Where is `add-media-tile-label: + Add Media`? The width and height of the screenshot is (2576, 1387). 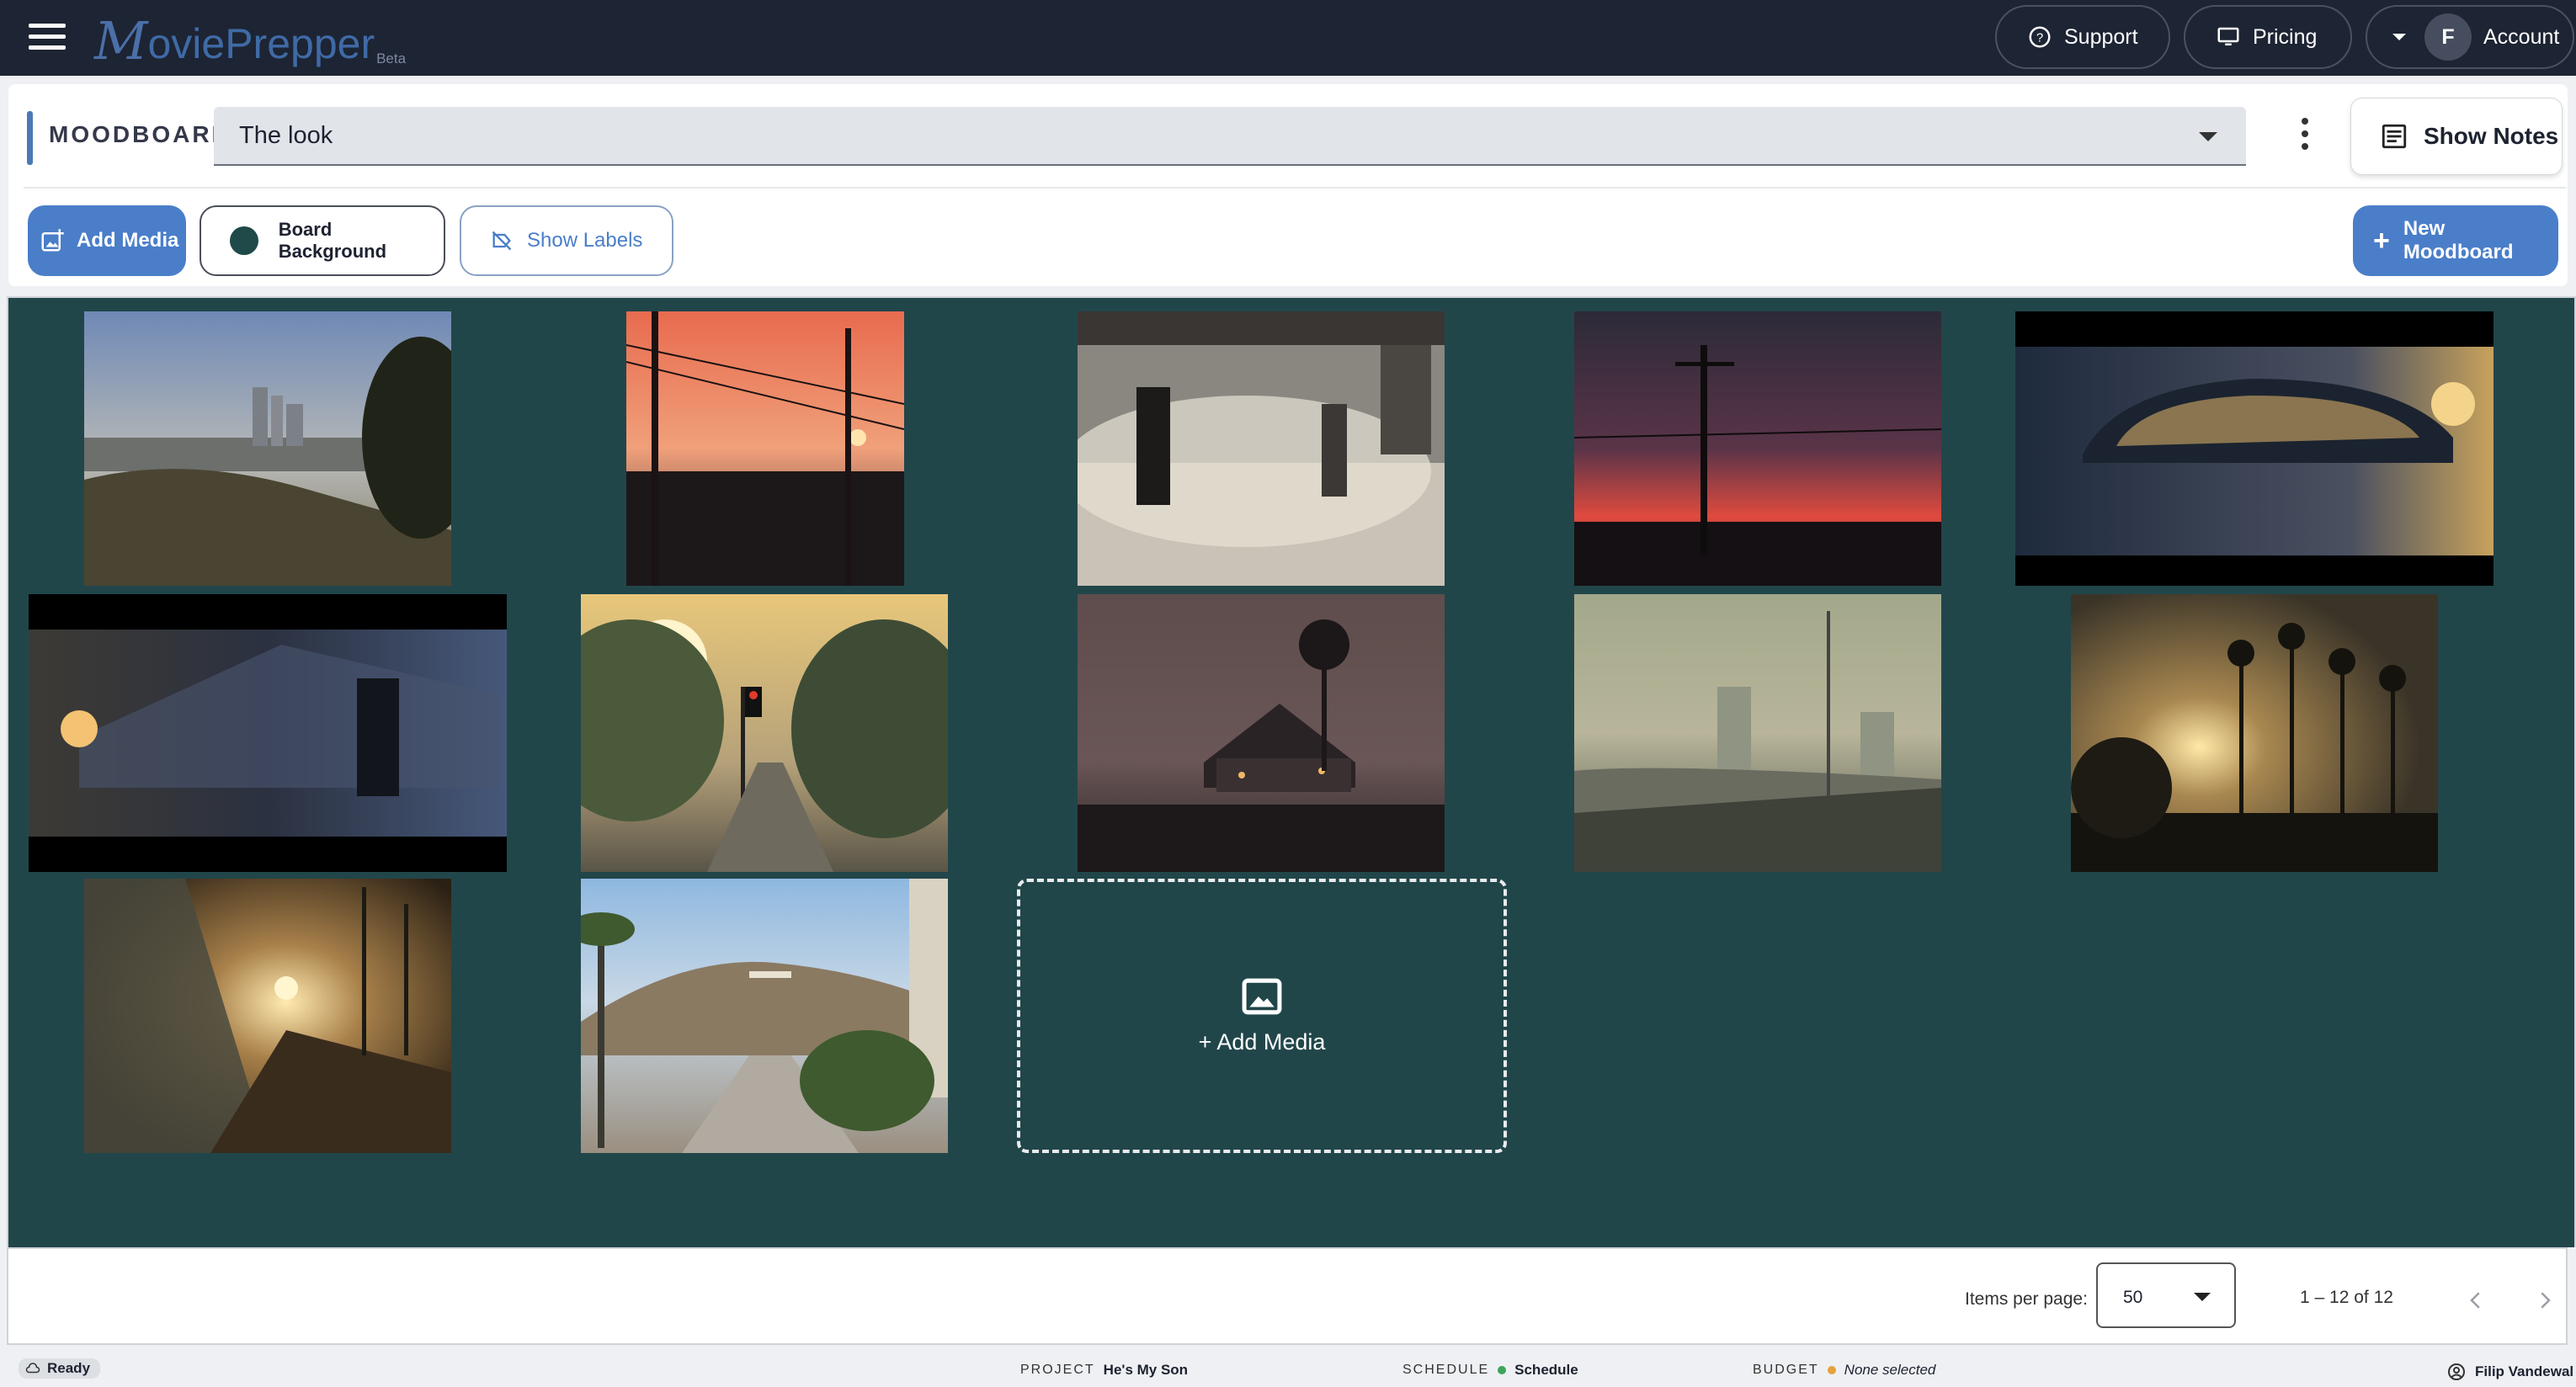 add-media-tile-label: + Add Media is located at coordinates (1262, 1041).